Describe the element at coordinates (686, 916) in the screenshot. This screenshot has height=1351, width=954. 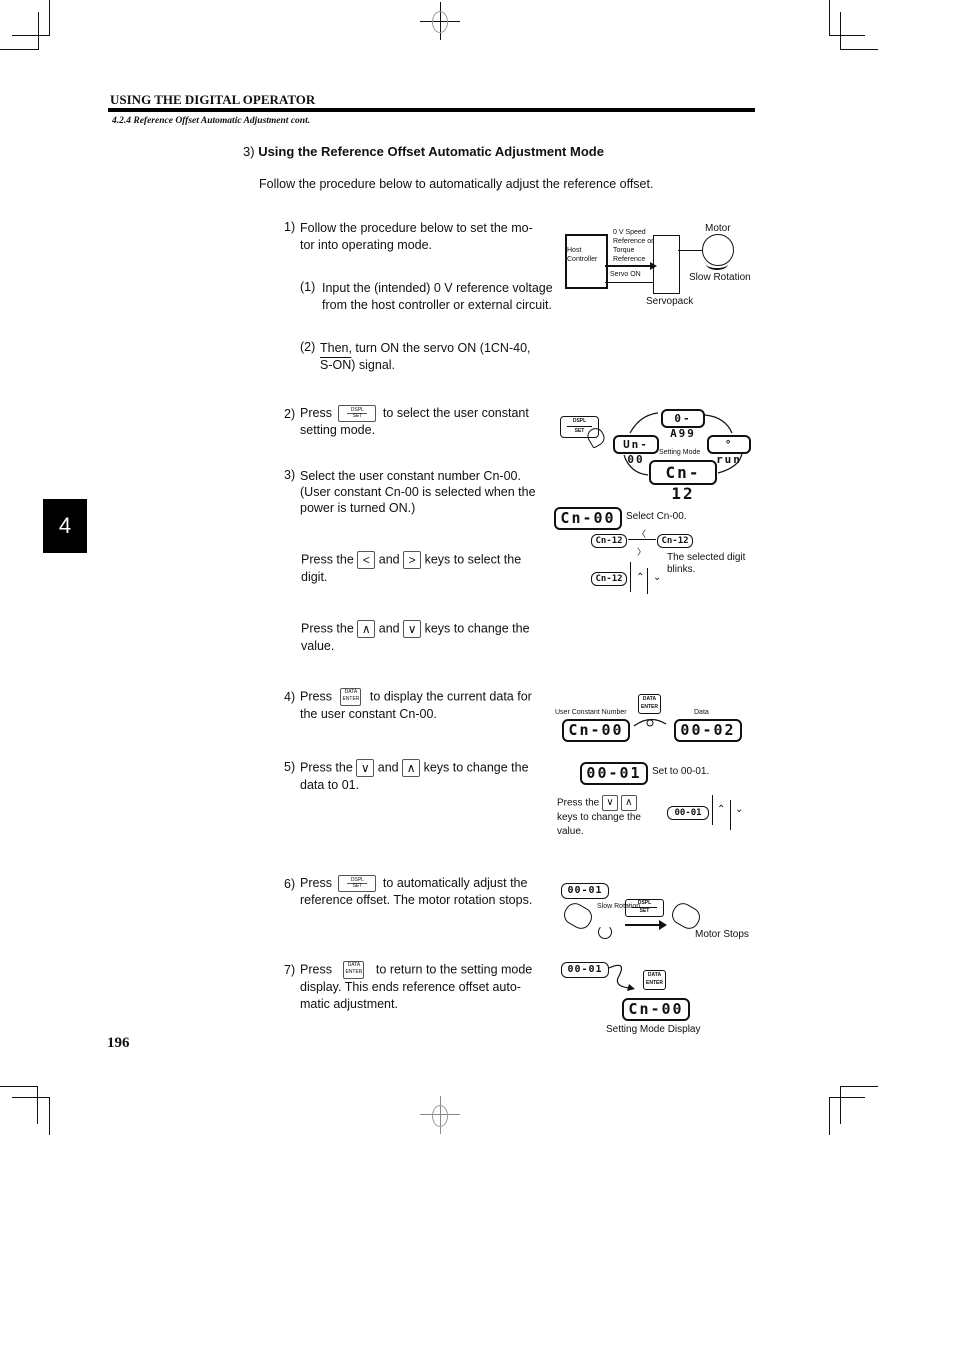
I see `motor-stopped-icon` at that location.